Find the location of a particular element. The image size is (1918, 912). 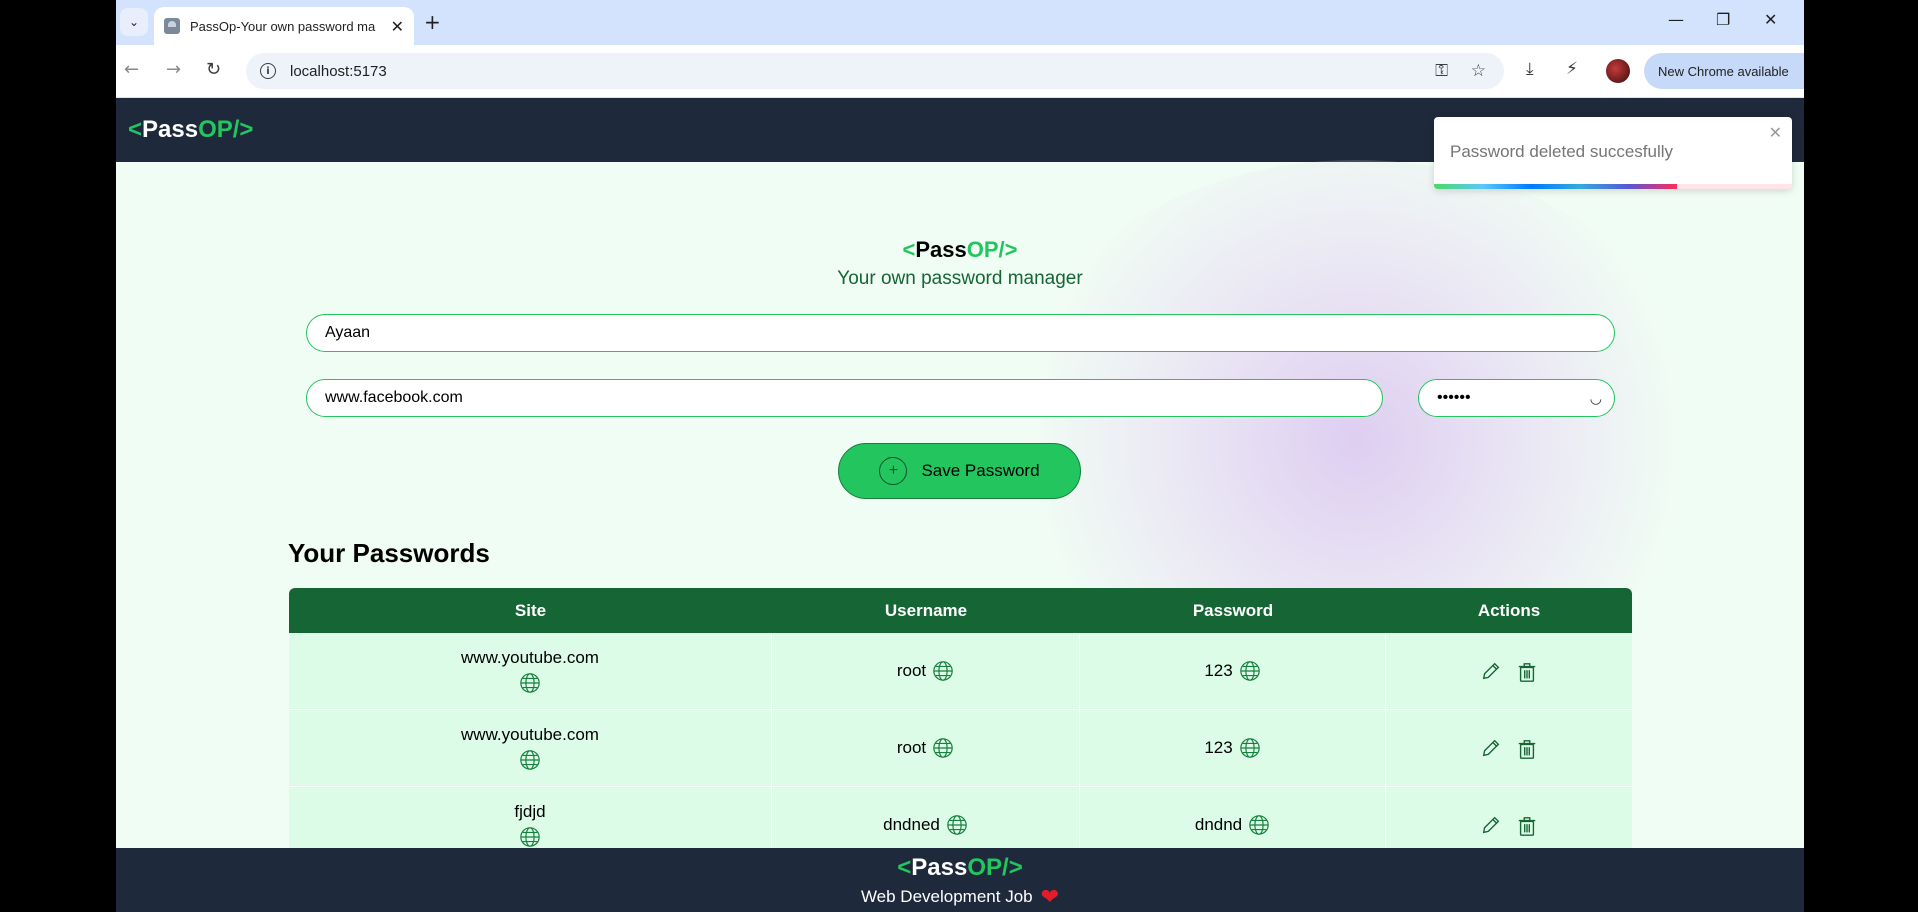

toast-message: Password deleted succesfully is located at coordinates (1562, 151).